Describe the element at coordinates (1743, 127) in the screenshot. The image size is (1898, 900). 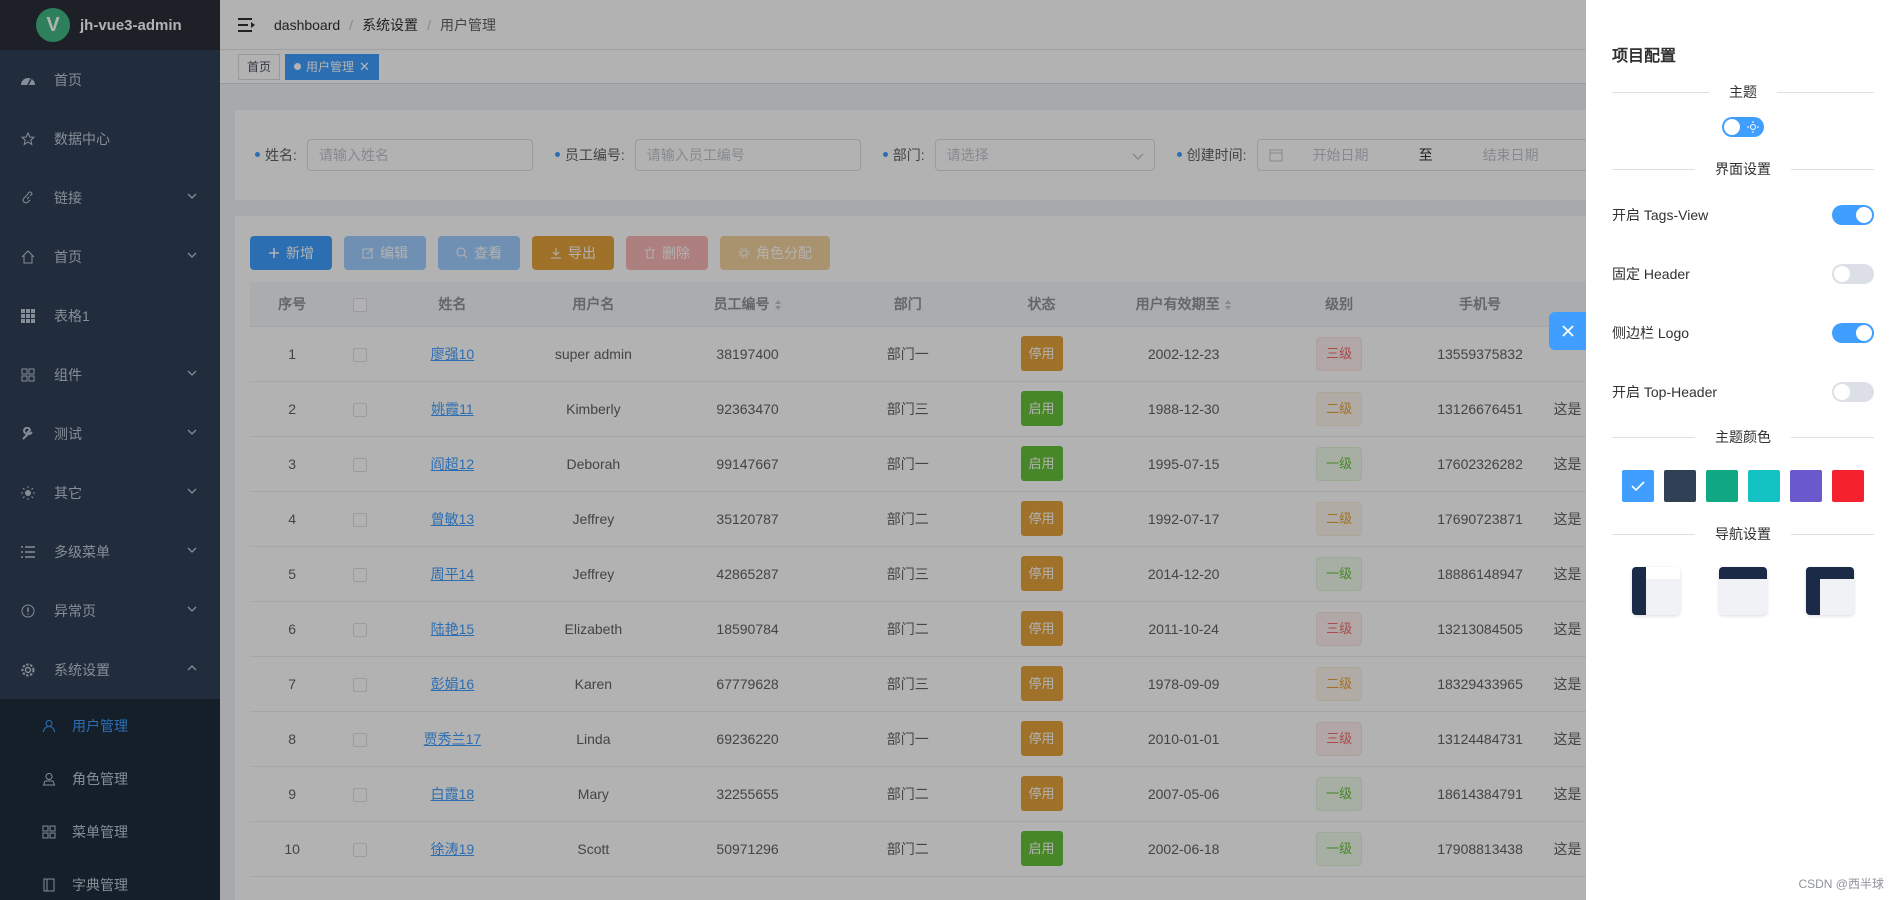
I see `dark-mode-toggle` at that location.